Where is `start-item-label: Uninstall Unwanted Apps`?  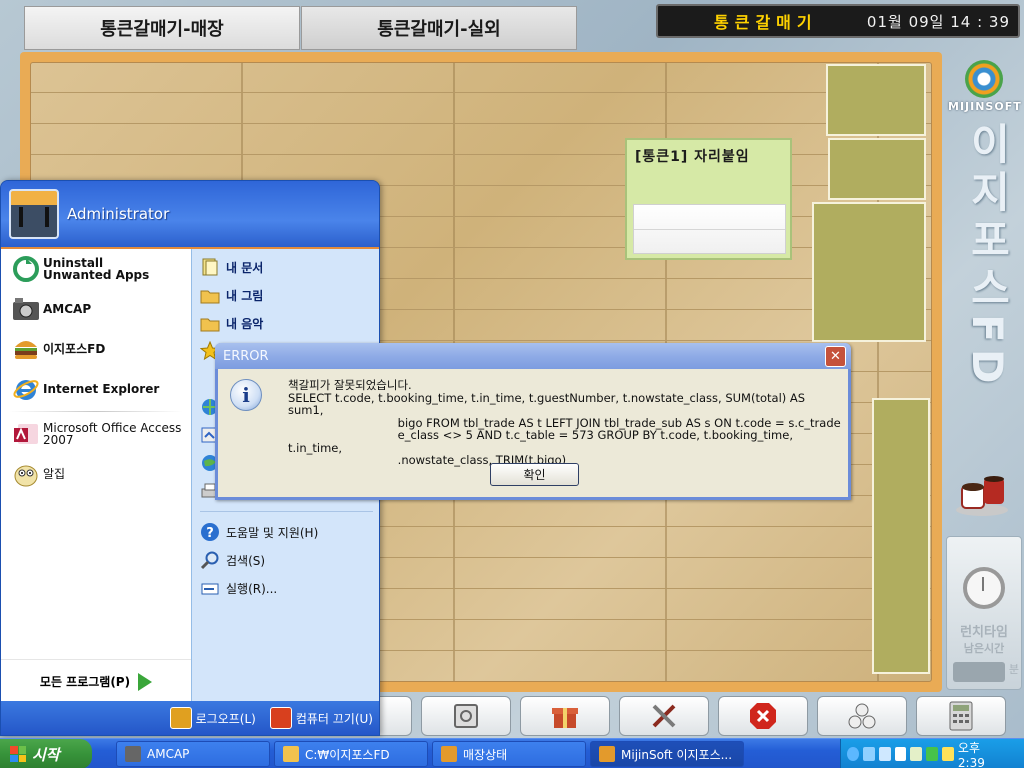 start-item-label: Uninstall Unwanted Apps is located at coordinates (96, 269).